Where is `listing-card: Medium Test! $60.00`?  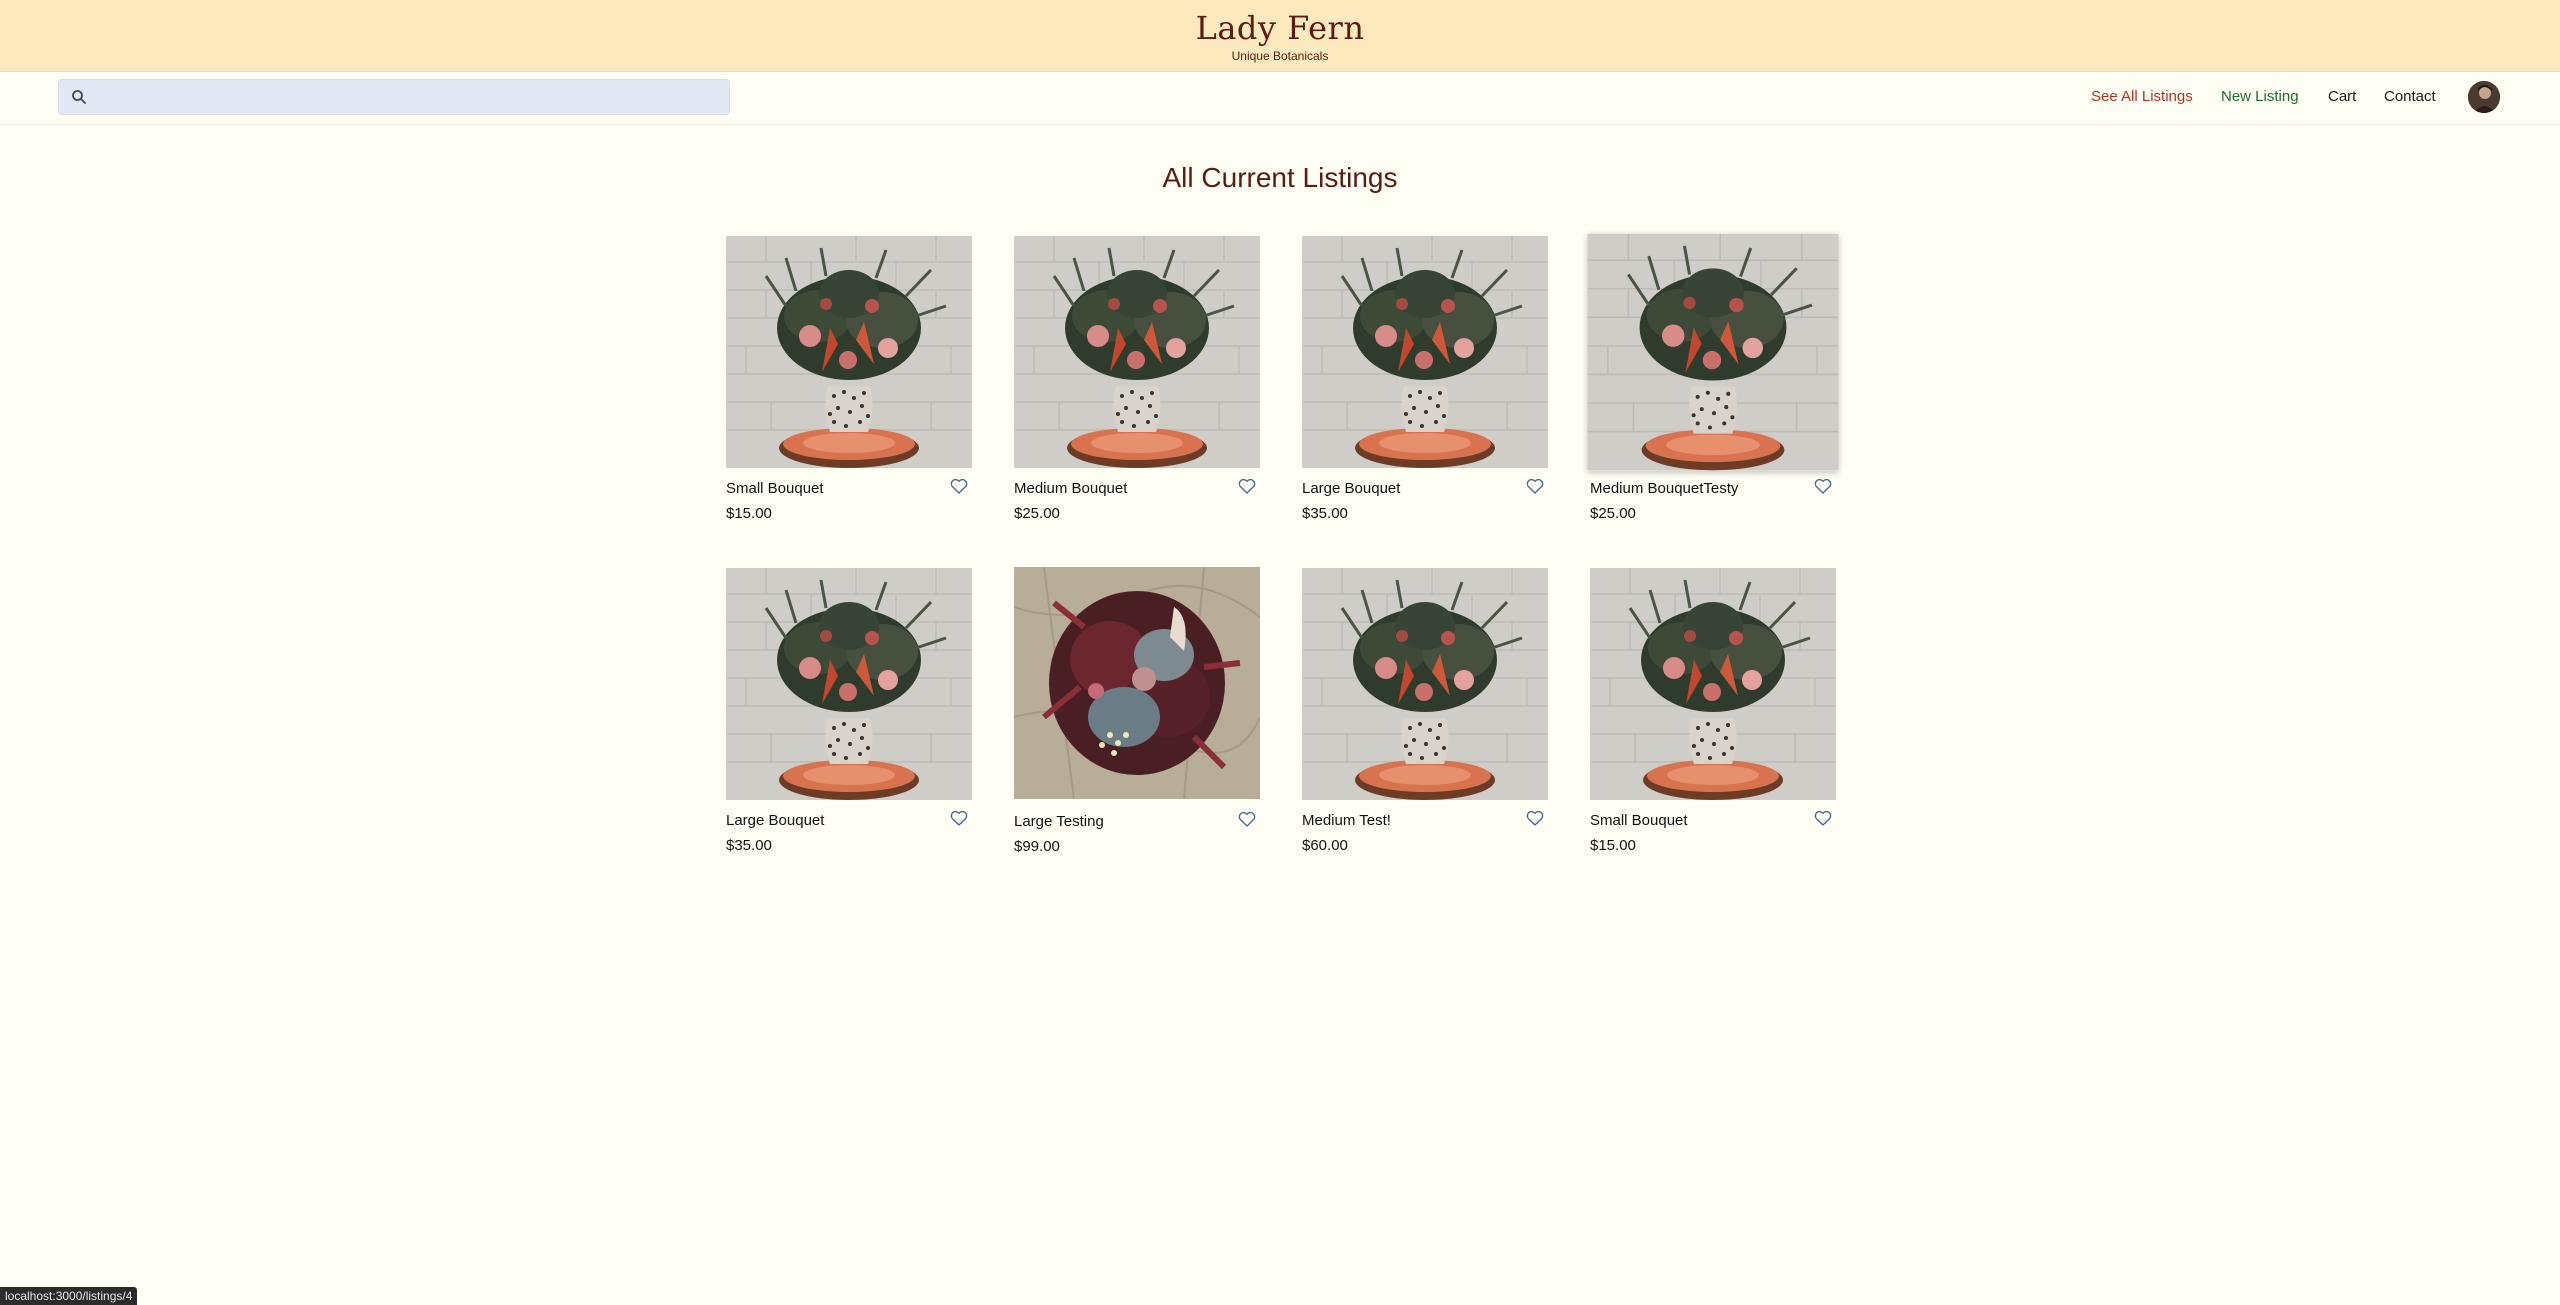
listing-card: Medium Test! $60.00 is located at coordinates (1425, 711).